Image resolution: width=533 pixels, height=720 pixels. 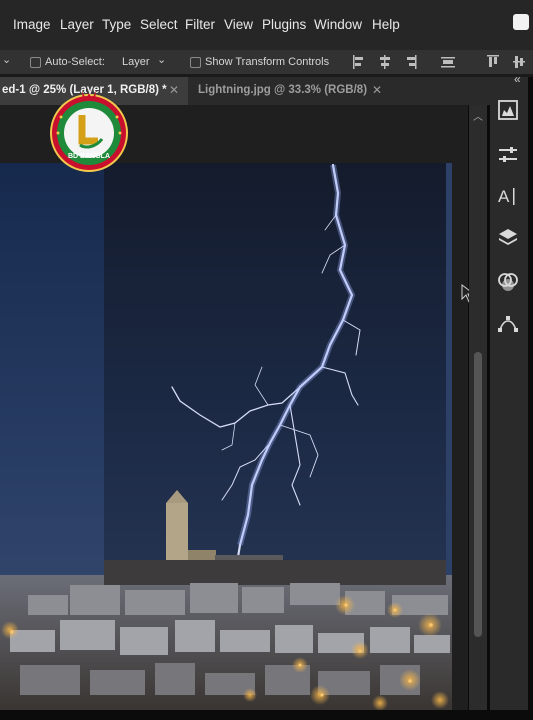 What do you see at coordinates (385, 62) in the screenshot?
I see `align-center-icon` at bounding box center [385, 62].